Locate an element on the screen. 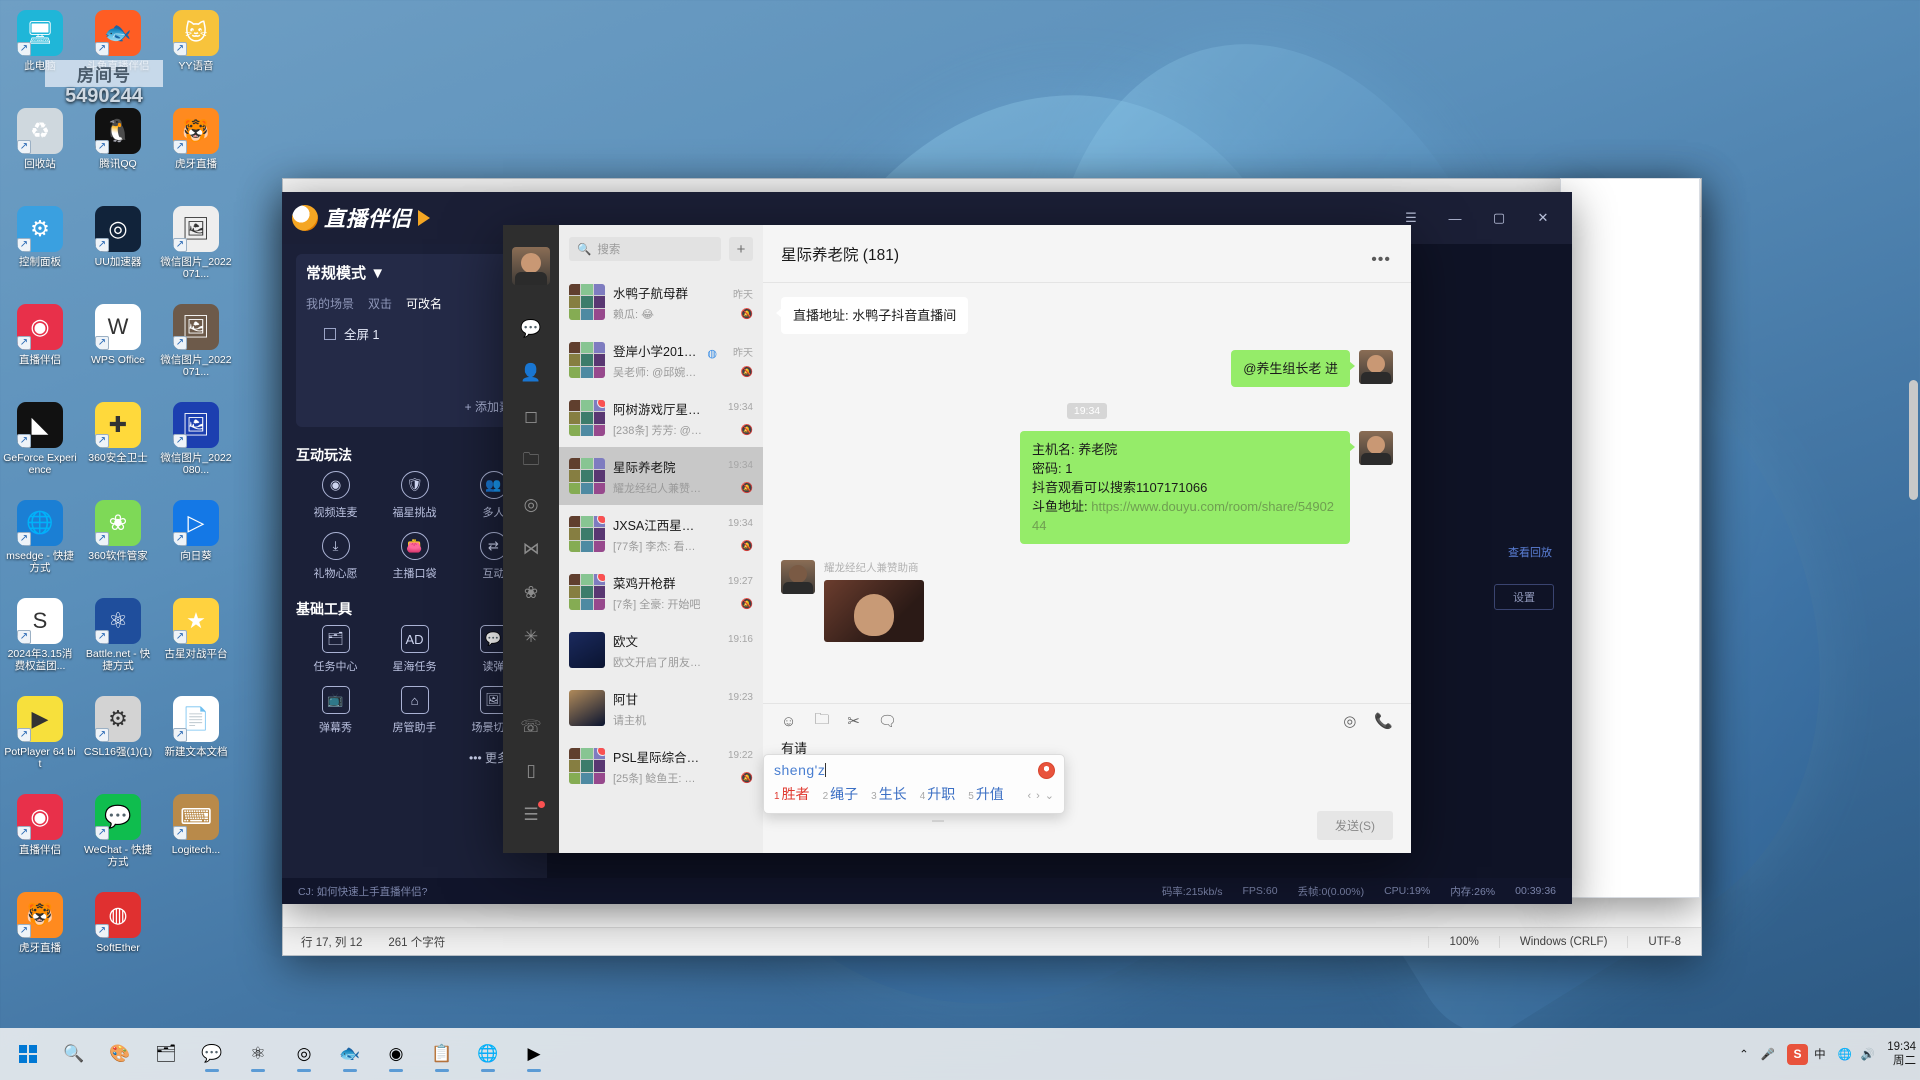 The image size is (1920, 1080). voice-input-icon: ◎ is located at coordinates (1349, 721).